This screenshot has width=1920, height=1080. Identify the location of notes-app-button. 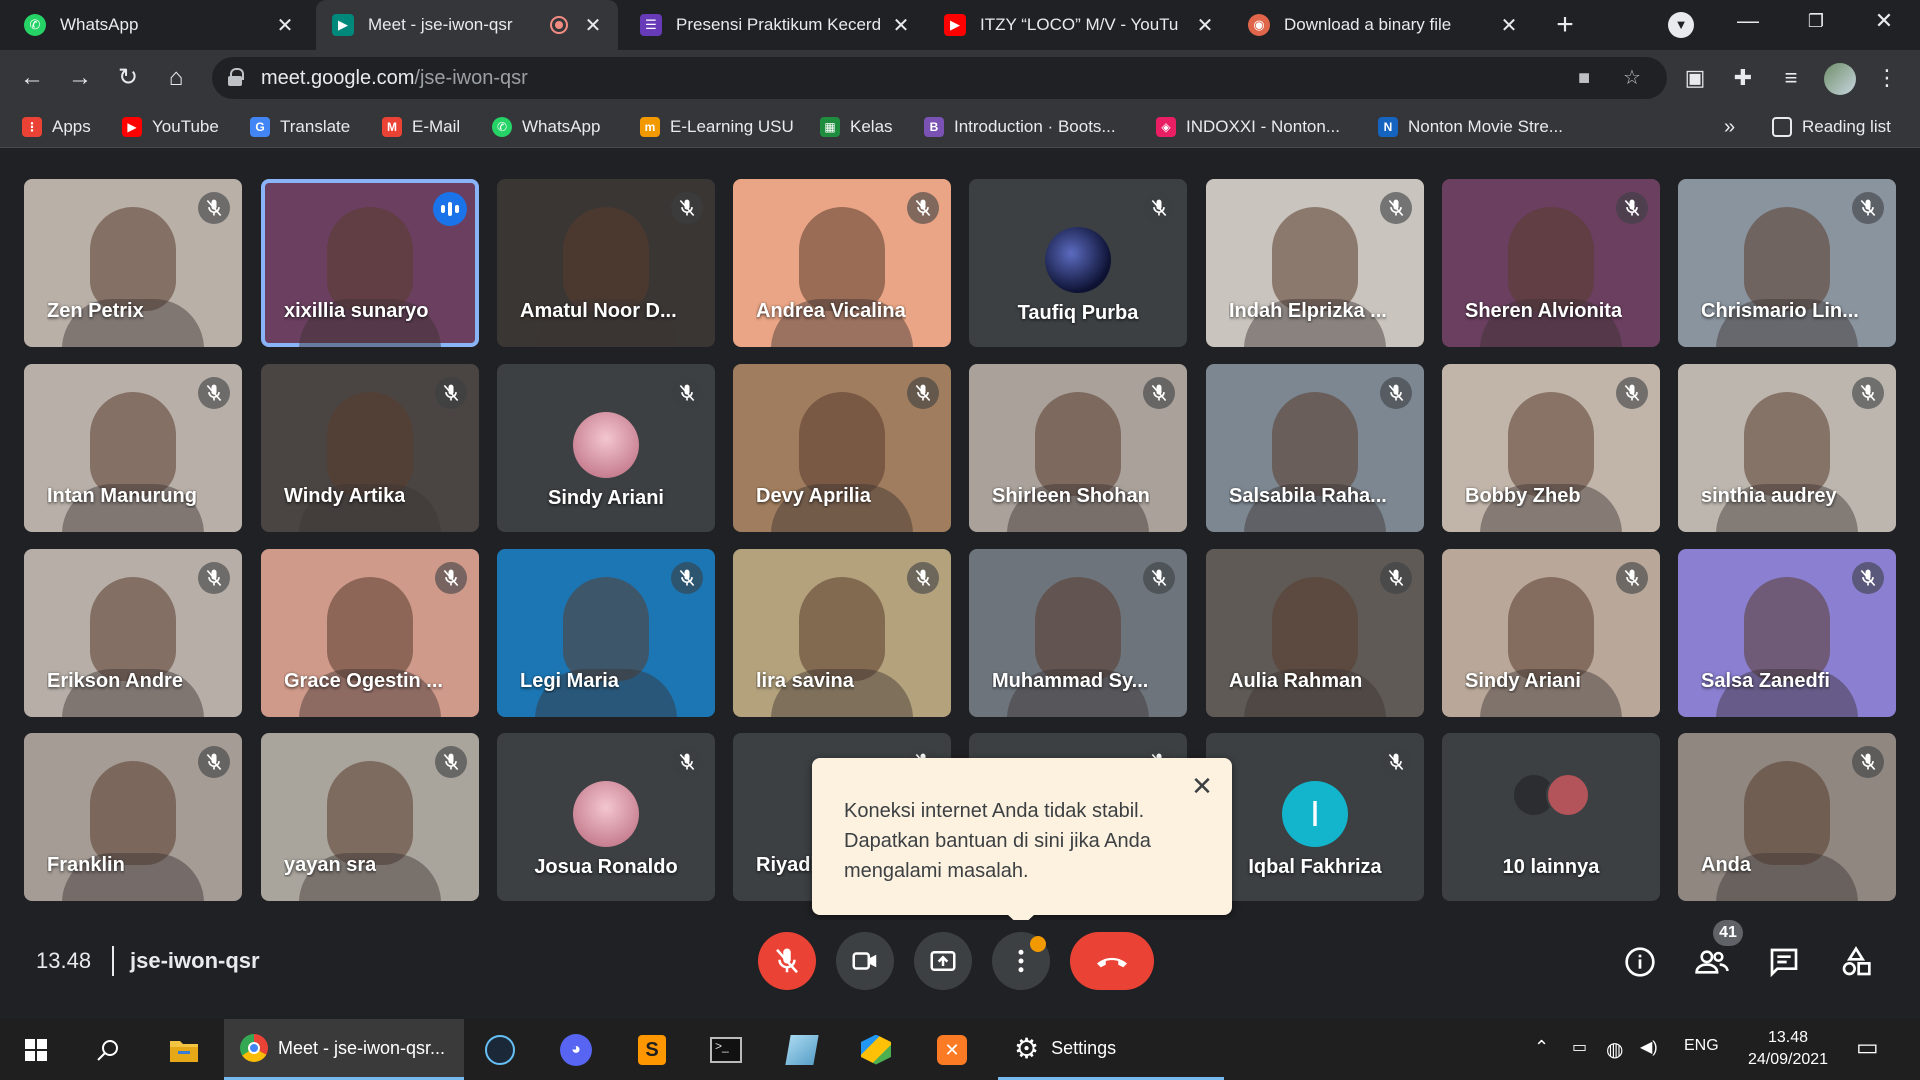
(802, 1049).